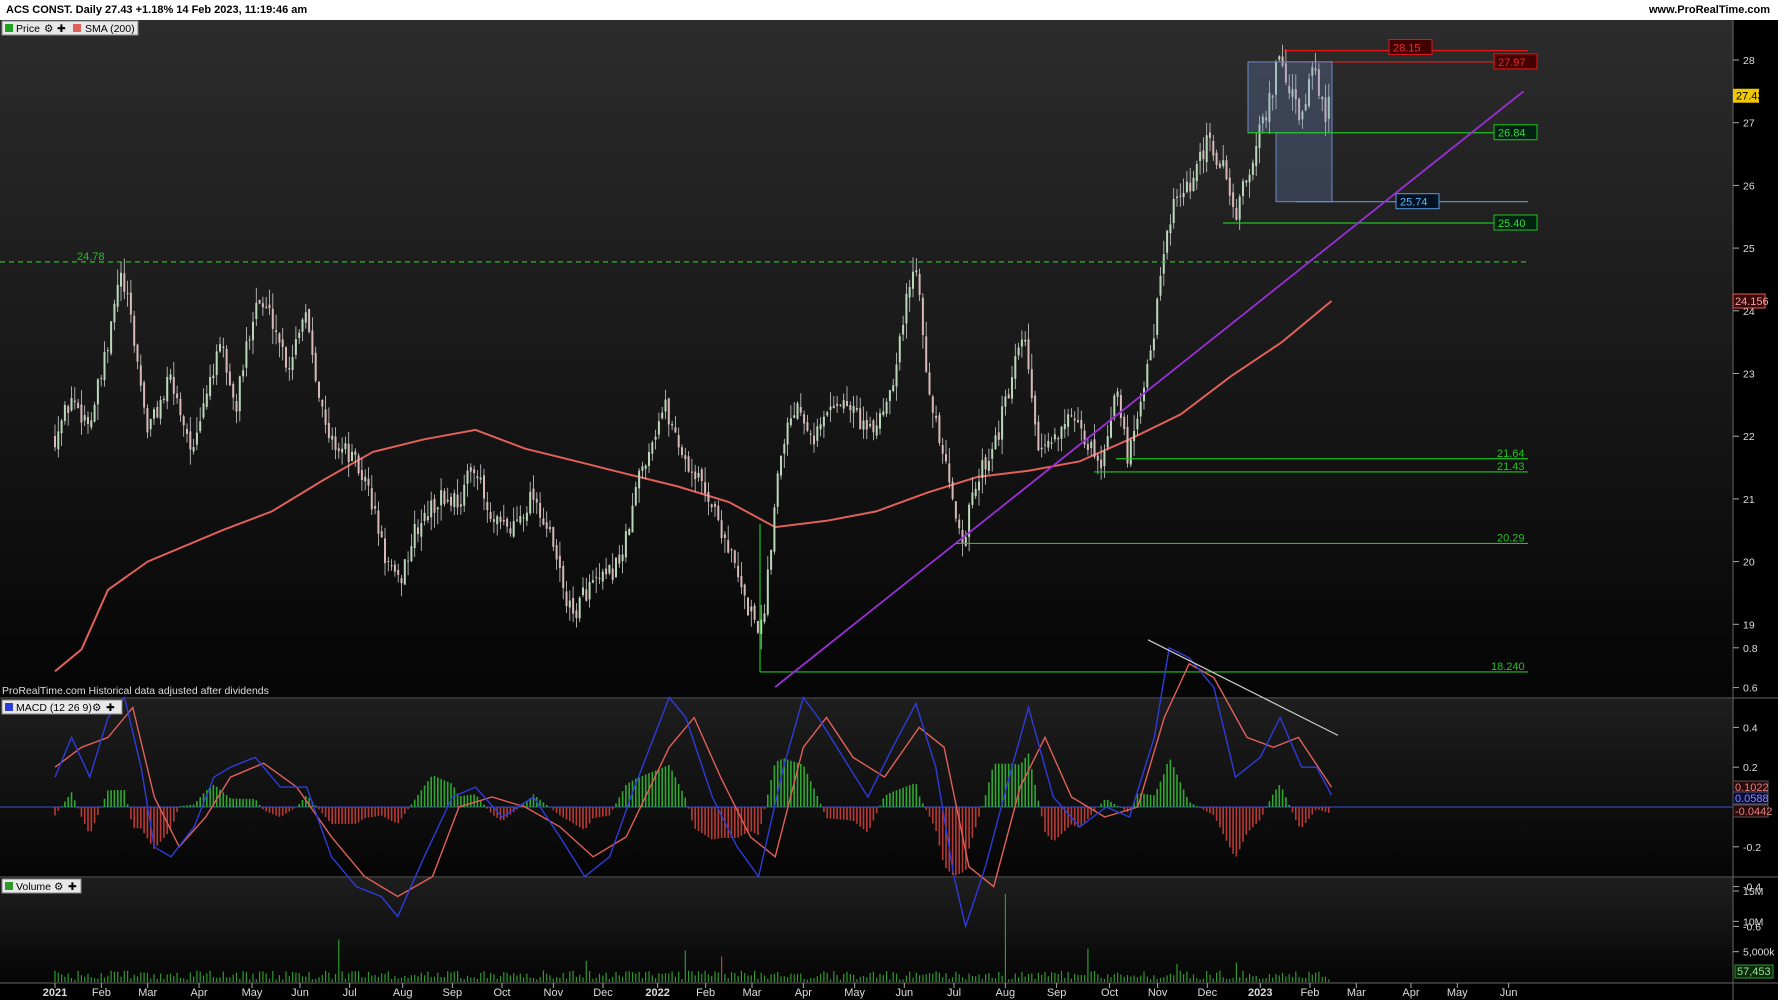 The image size is (1778, 1000). What do you see at coordinates (1511, 467) in the screenshot?
I see `level-label-21-43: 21.43` at bounding box center [1511, 467].